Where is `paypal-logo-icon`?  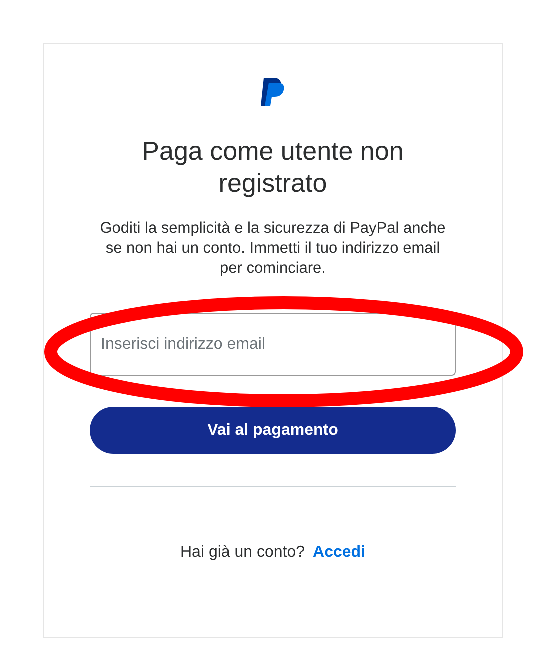
paypal-logo-icon is located at coordinates (273, 92).